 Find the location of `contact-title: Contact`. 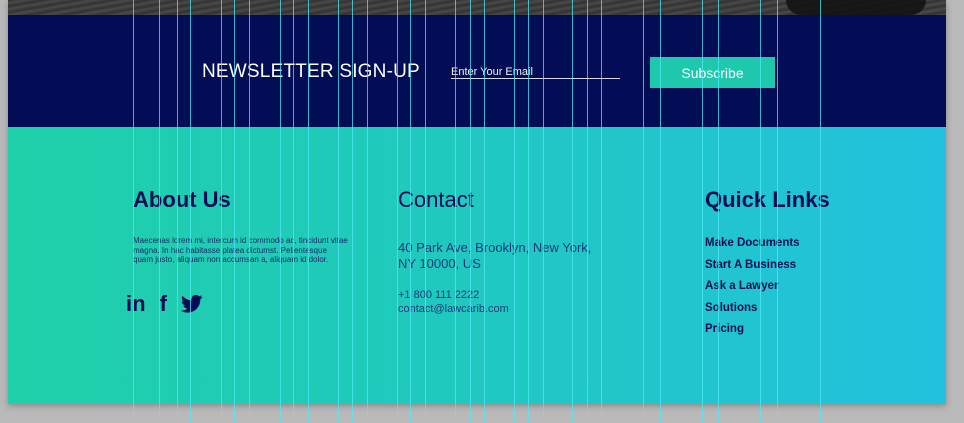

contact-title: Contact is located at coordinates (436, 199).